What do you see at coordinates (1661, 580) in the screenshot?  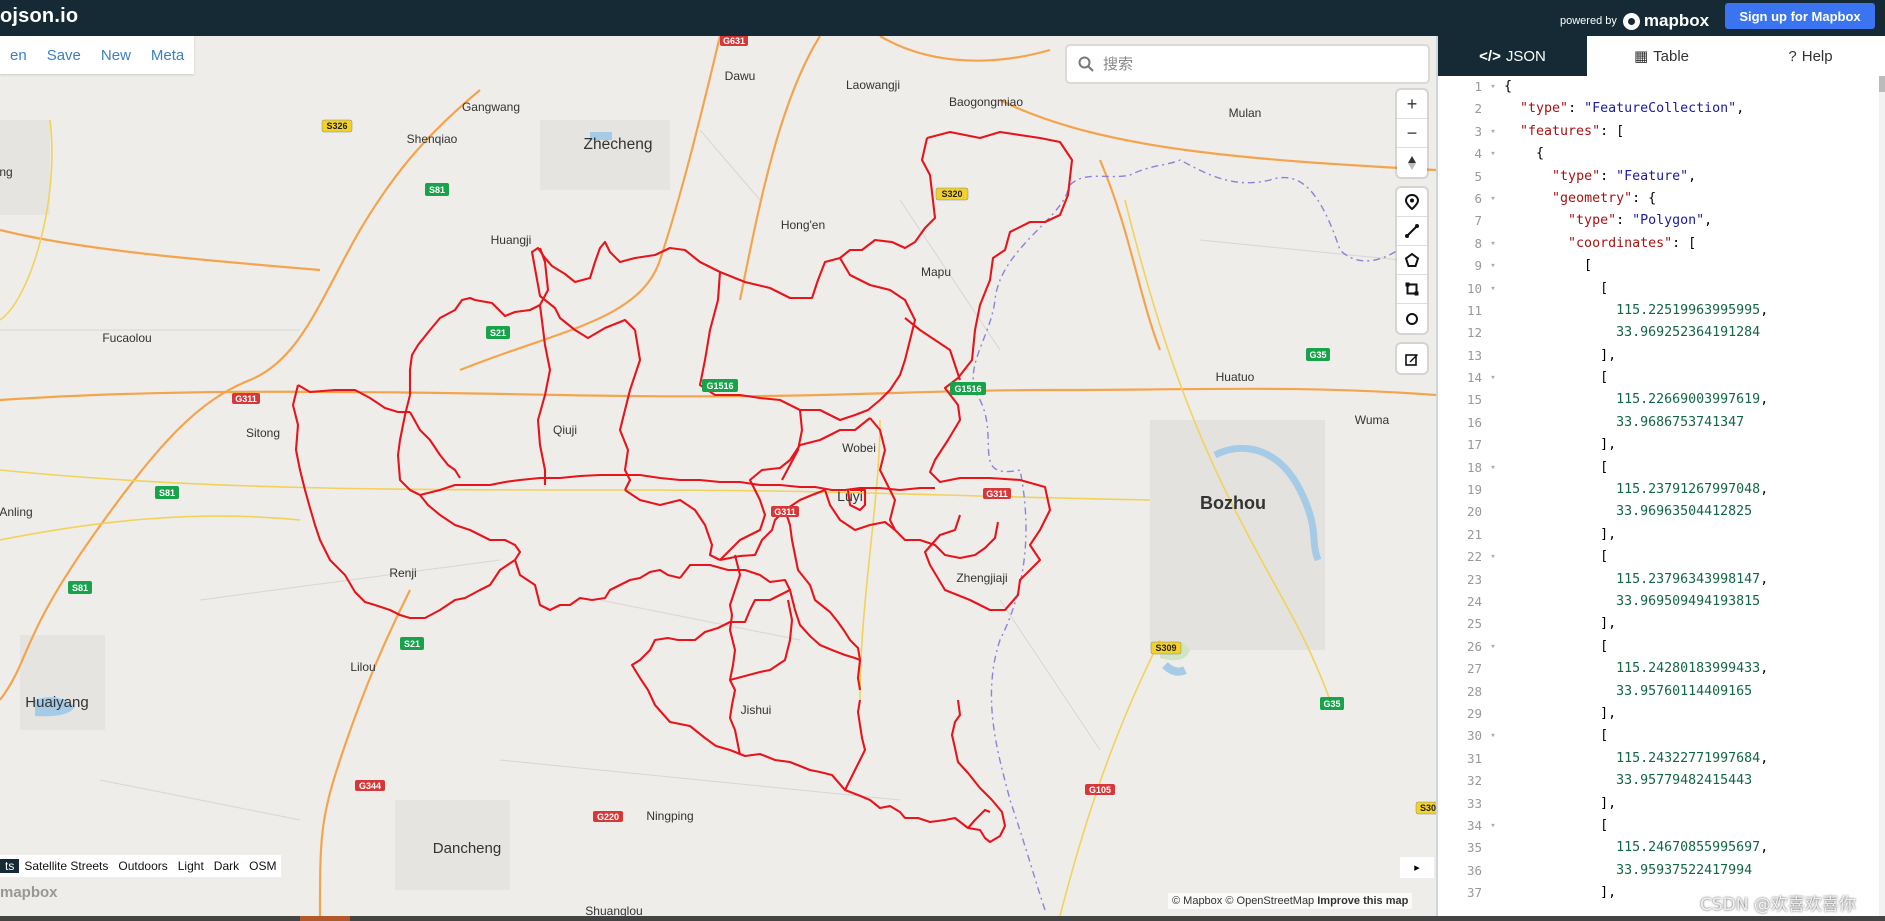 I see `code-line: 23 115.23796343998147,` at bounding box center [1661, 580].